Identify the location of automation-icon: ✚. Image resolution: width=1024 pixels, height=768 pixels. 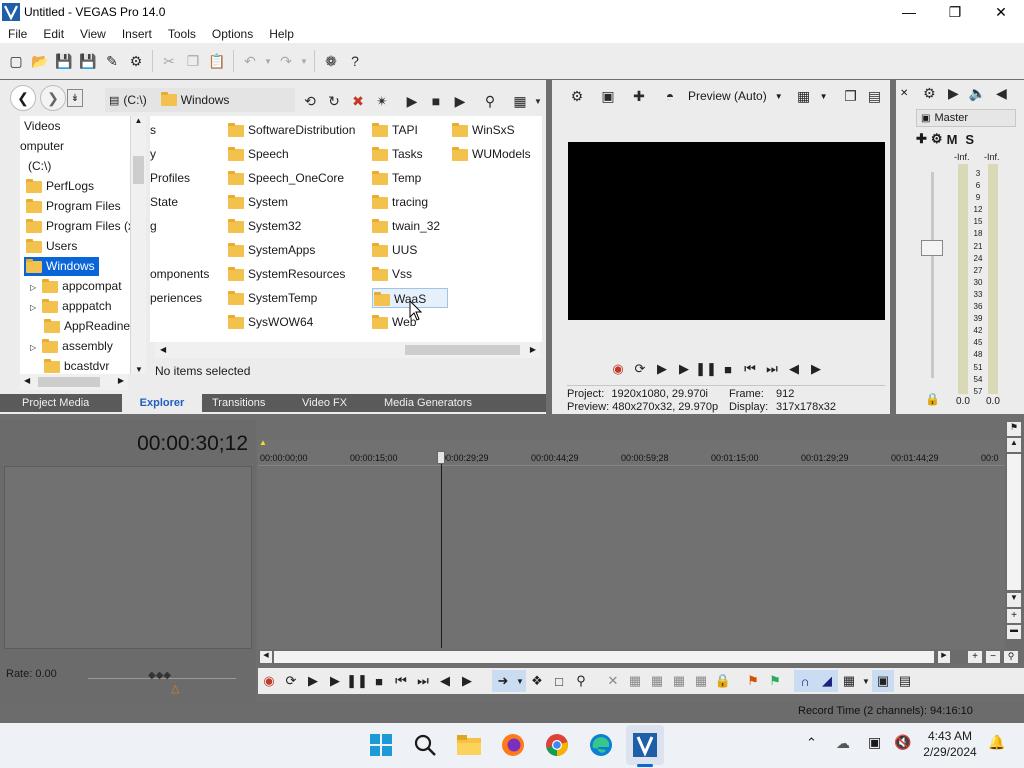
(921, 139).